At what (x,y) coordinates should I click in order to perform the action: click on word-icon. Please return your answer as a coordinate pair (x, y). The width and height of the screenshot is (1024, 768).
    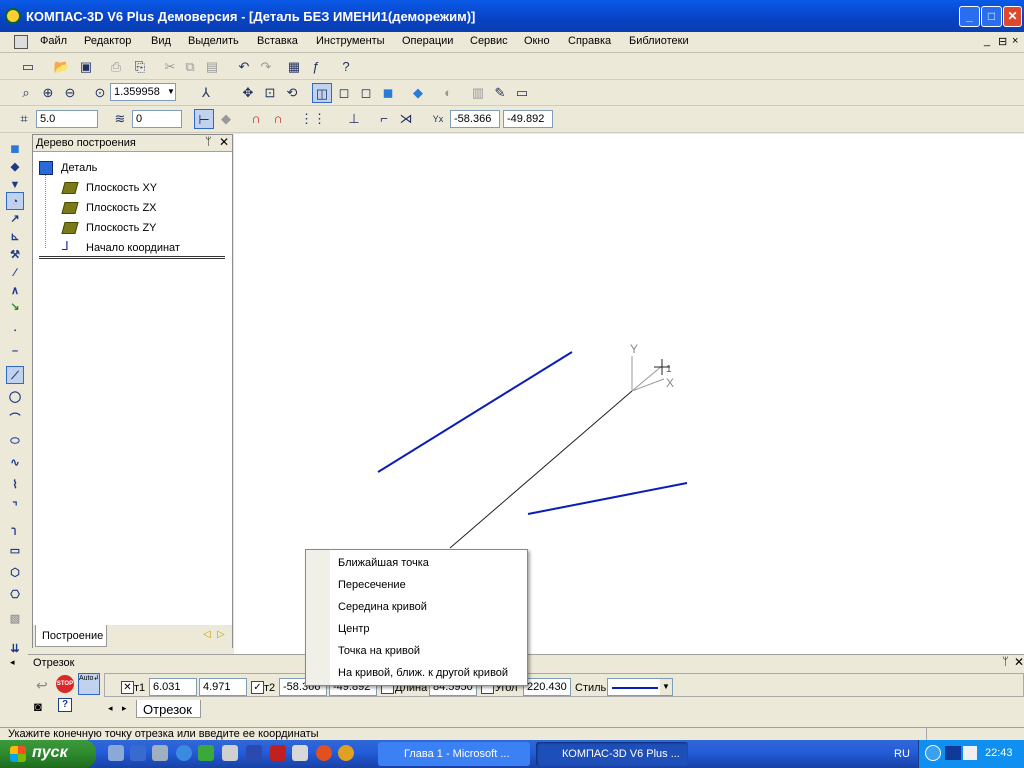
    Looking at the image, I should click on (254, 753).